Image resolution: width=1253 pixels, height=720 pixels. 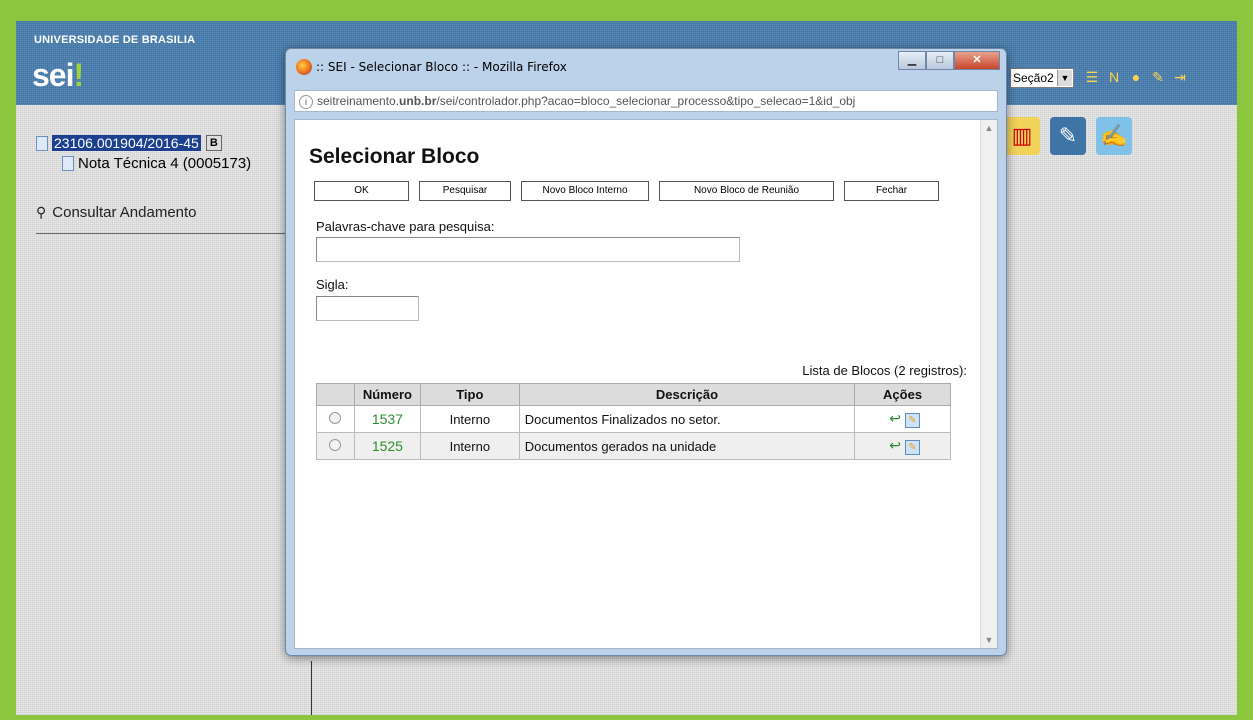 I want to click on row-descricao: Documentos gerados na unidade, so click(x=687, y=446).